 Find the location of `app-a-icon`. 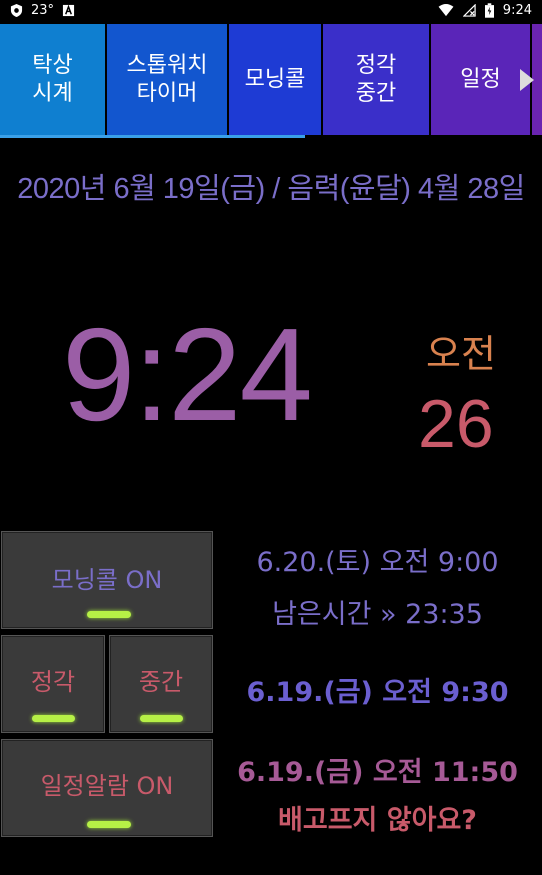

app-a-icon is located at coordinates (68, 10).